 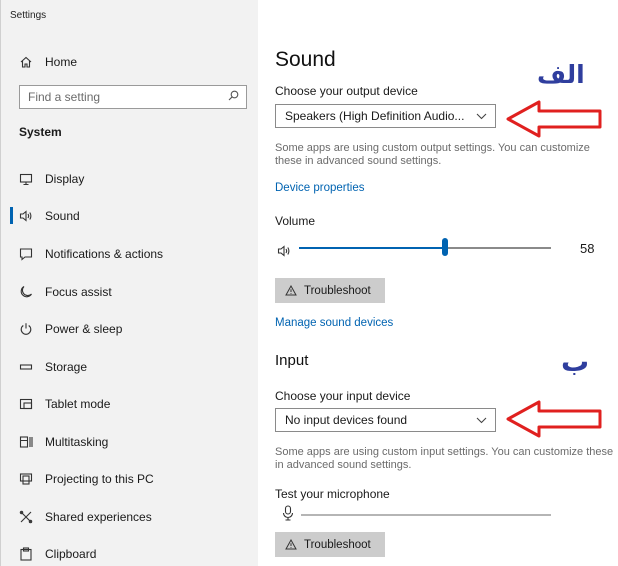 I want to click on sidebar-item-shared-experiences: Shared experiences, so click(x=135, y=517).